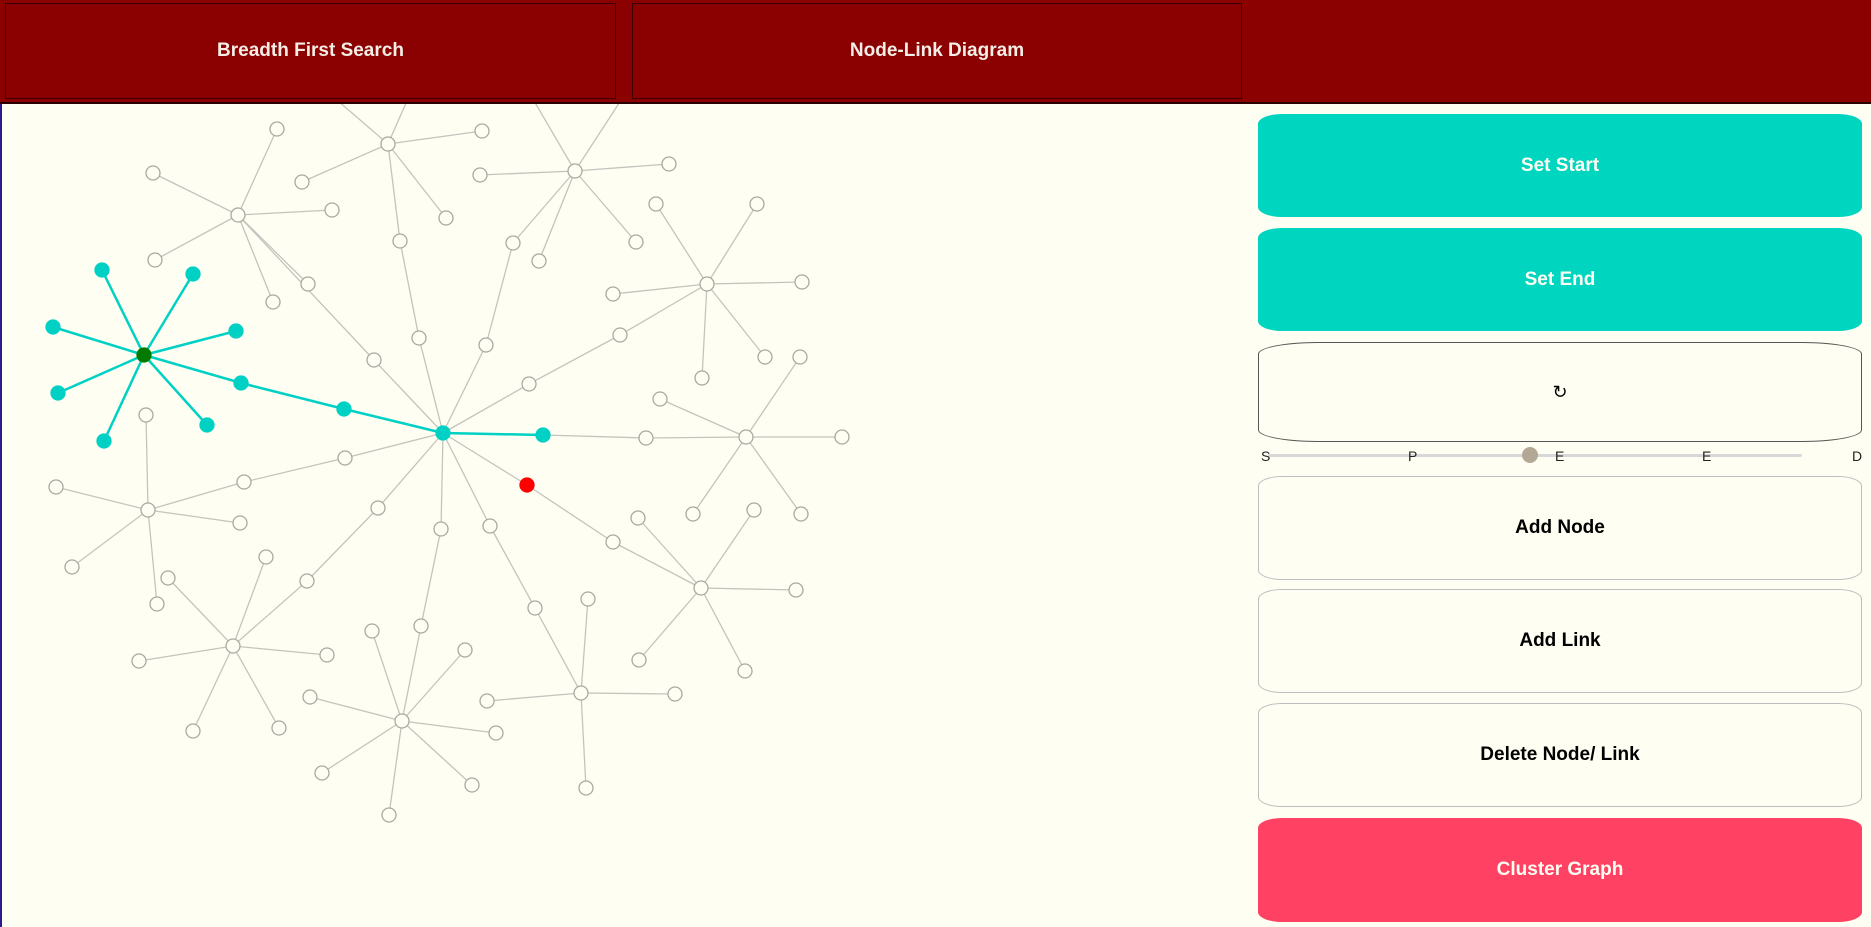 Image resolution: width=1871 pixels, height=927 pixels. I want to click on start-node, so click(144, 355).